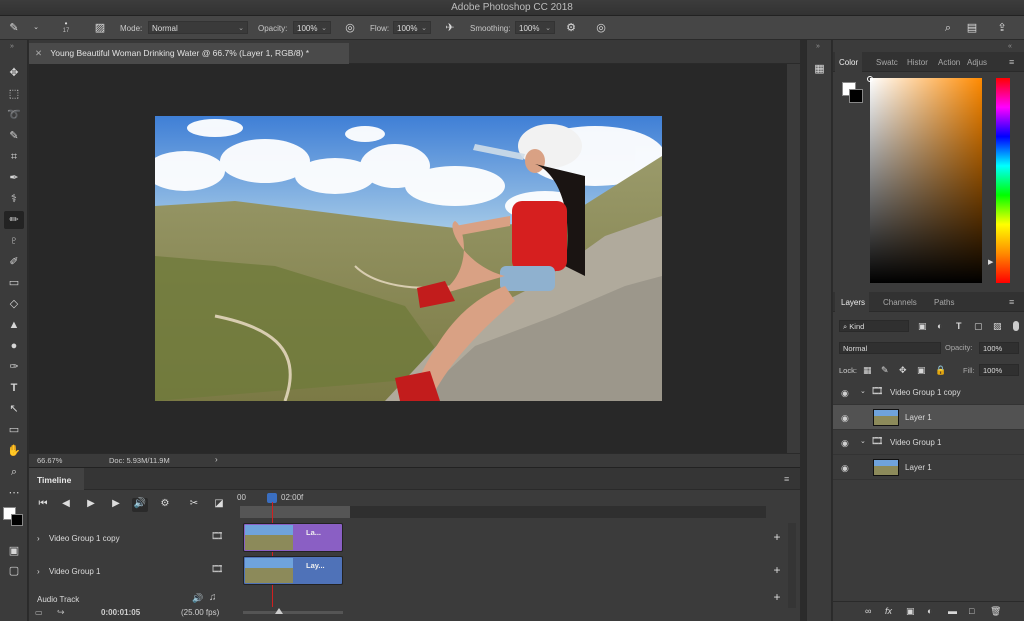 The height and width of the screenshot is (621, 1024). I want to click on search-icon: ⌕, so click(948, 28).